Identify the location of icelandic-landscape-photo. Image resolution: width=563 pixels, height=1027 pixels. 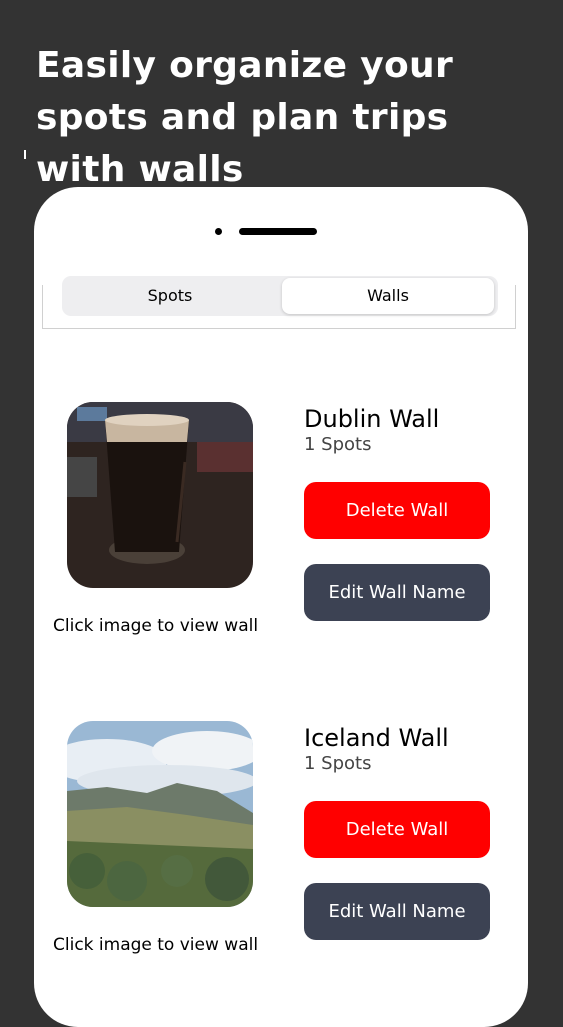
(160, 814).